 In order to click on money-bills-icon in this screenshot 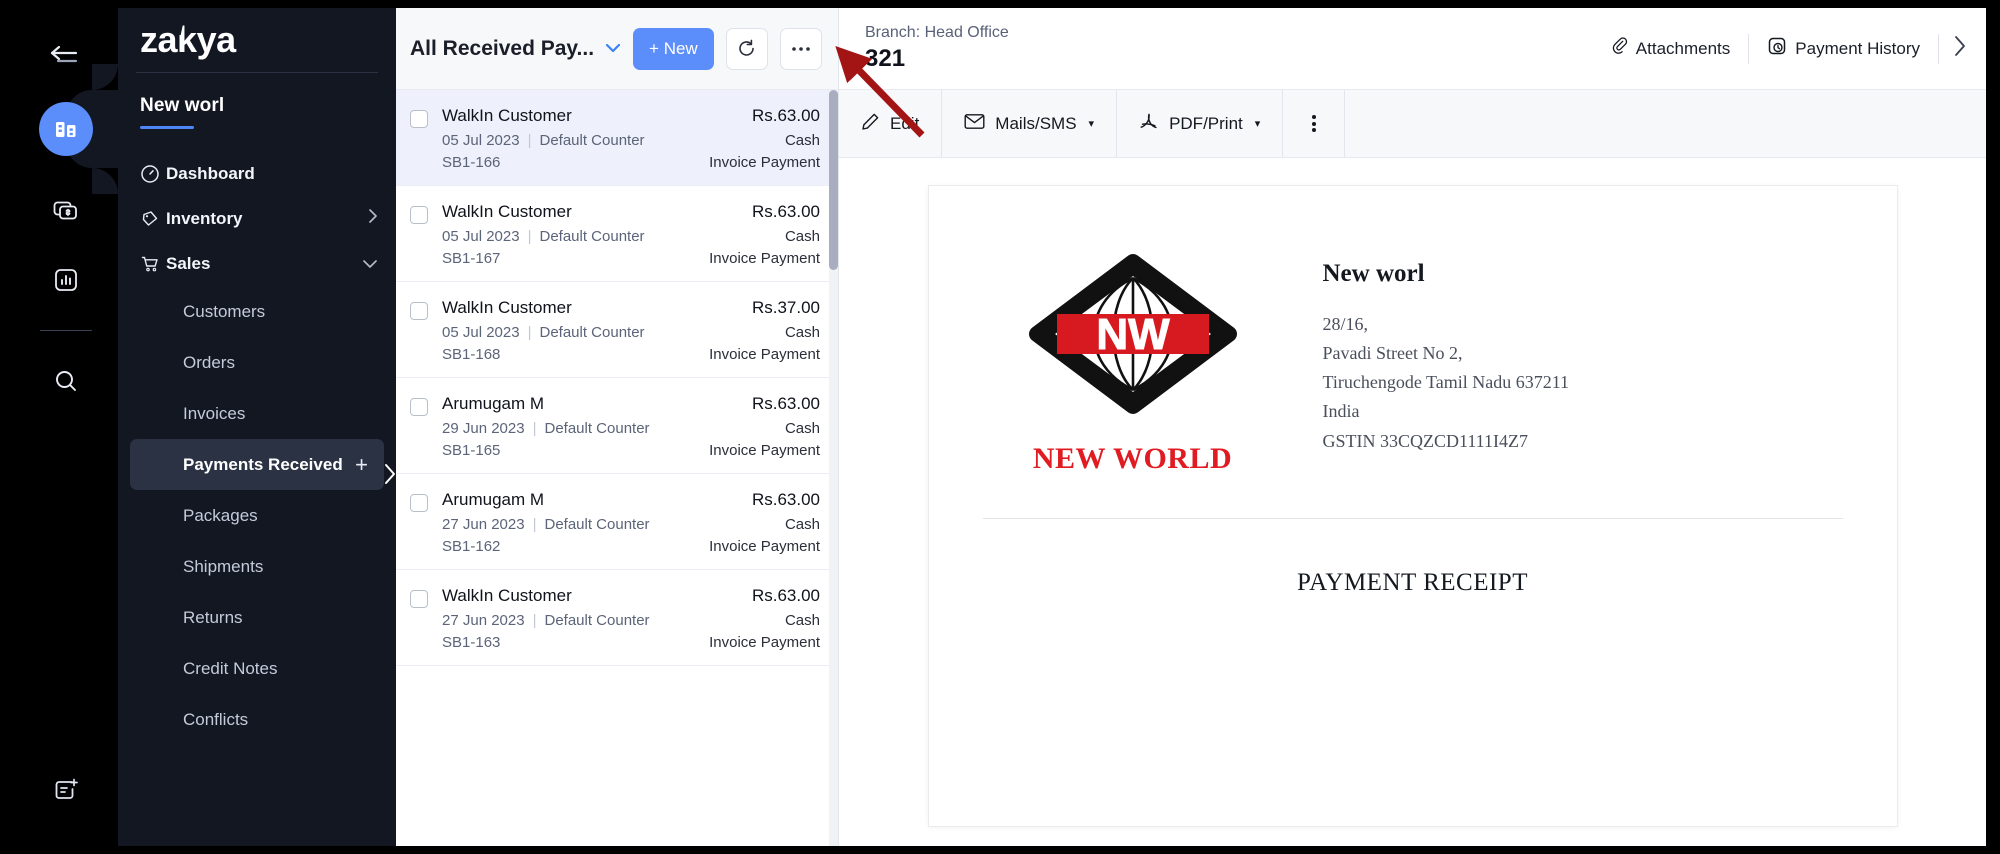, I will do `click(66, 210)`.